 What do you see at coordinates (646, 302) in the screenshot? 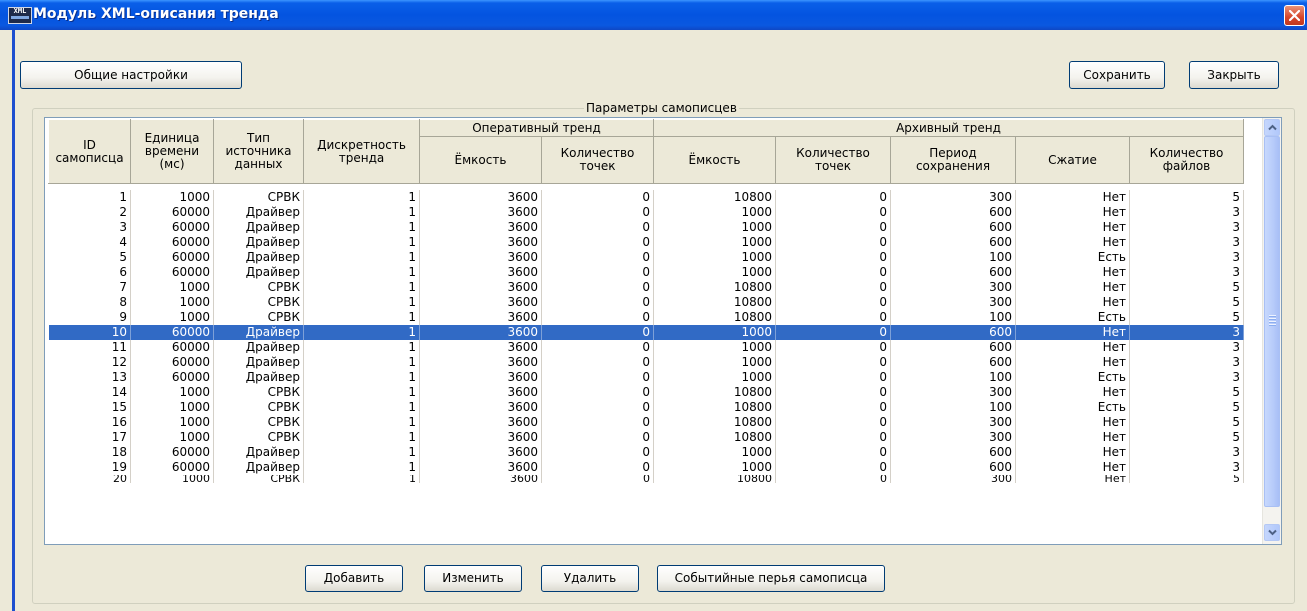
I see `table-row: 8 1000 СРВК 1 3600 0 10800 0 300 Нет 5` at bounding box center [646, 302].